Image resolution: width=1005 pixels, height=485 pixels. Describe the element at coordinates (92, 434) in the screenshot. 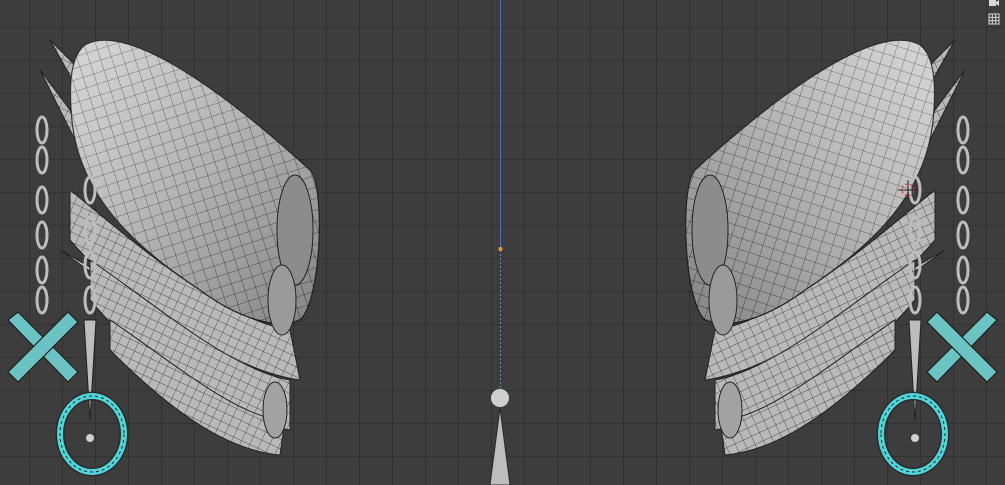

I see `left-ring-control` at that location.